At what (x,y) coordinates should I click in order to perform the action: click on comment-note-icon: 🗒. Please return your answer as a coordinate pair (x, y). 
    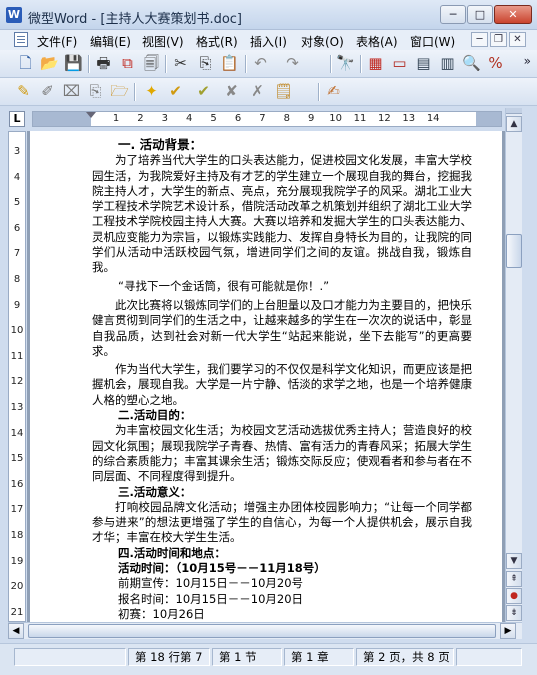
    Looking at the image, I should click on (283, 91).